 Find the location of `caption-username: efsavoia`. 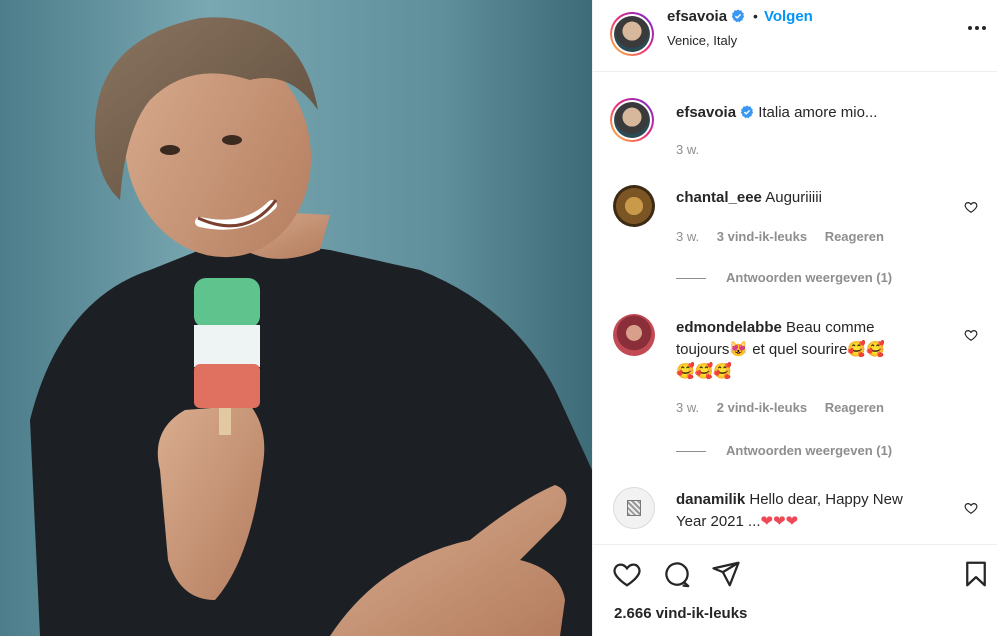

caption-username: efsavoia is located at coordinates (706, 112).